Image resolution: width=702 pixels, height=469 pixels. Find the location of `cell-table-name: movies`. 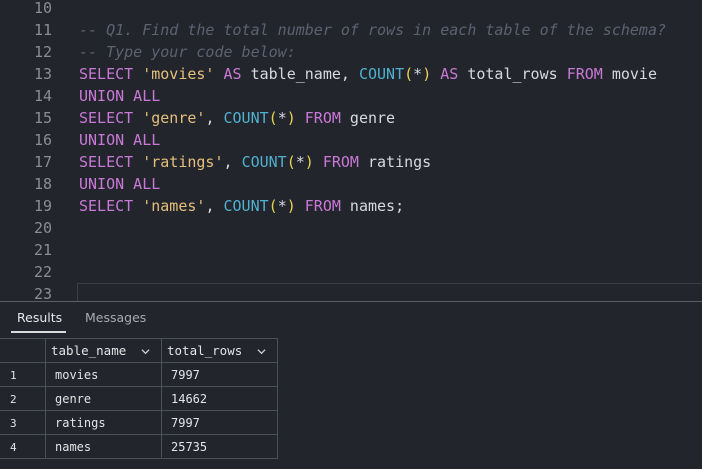

cell-table-name: movies is located at coordinates (103, 374).